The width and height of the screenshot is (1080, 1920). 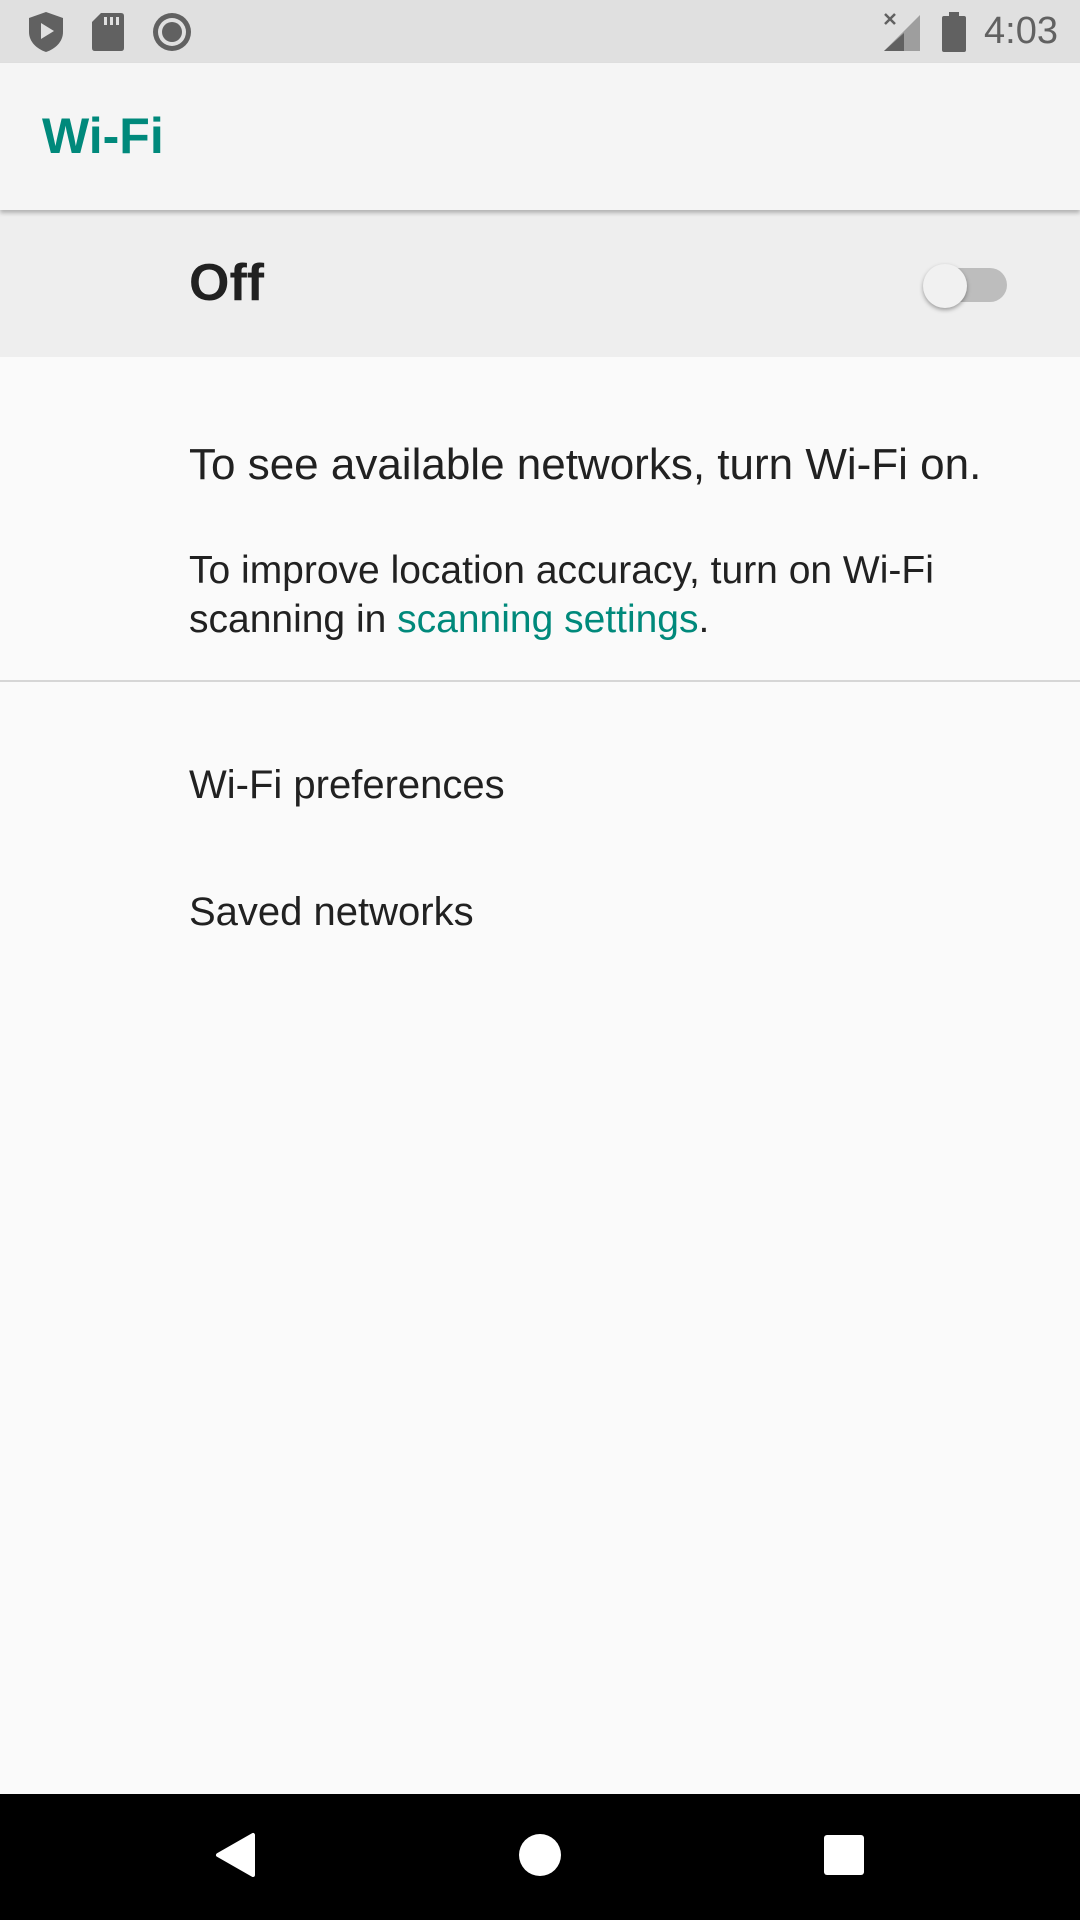 I want to click on back-icon, so click(x=235, y=1857).